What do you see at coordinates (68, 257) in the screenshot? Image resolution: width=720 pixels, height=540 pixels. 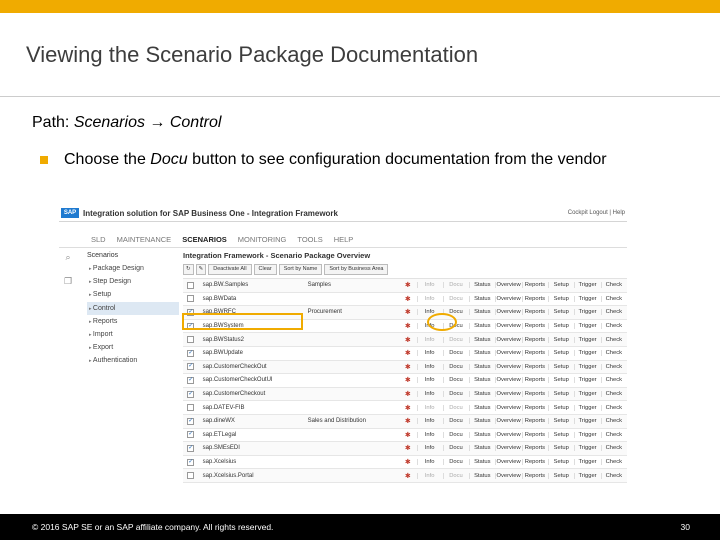 I see `search-icon: ⌕` at bounding box center [68, 257].